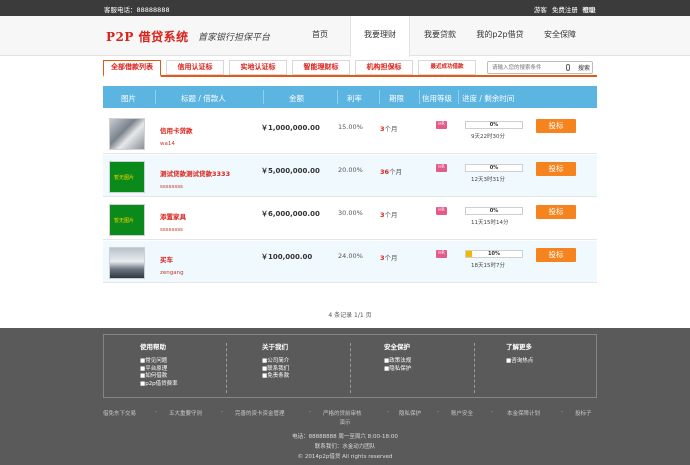  Describe the element at coordinates (195, 67) in the screenshot. I see `tab-credit-loans: 信用认证标` at that location.